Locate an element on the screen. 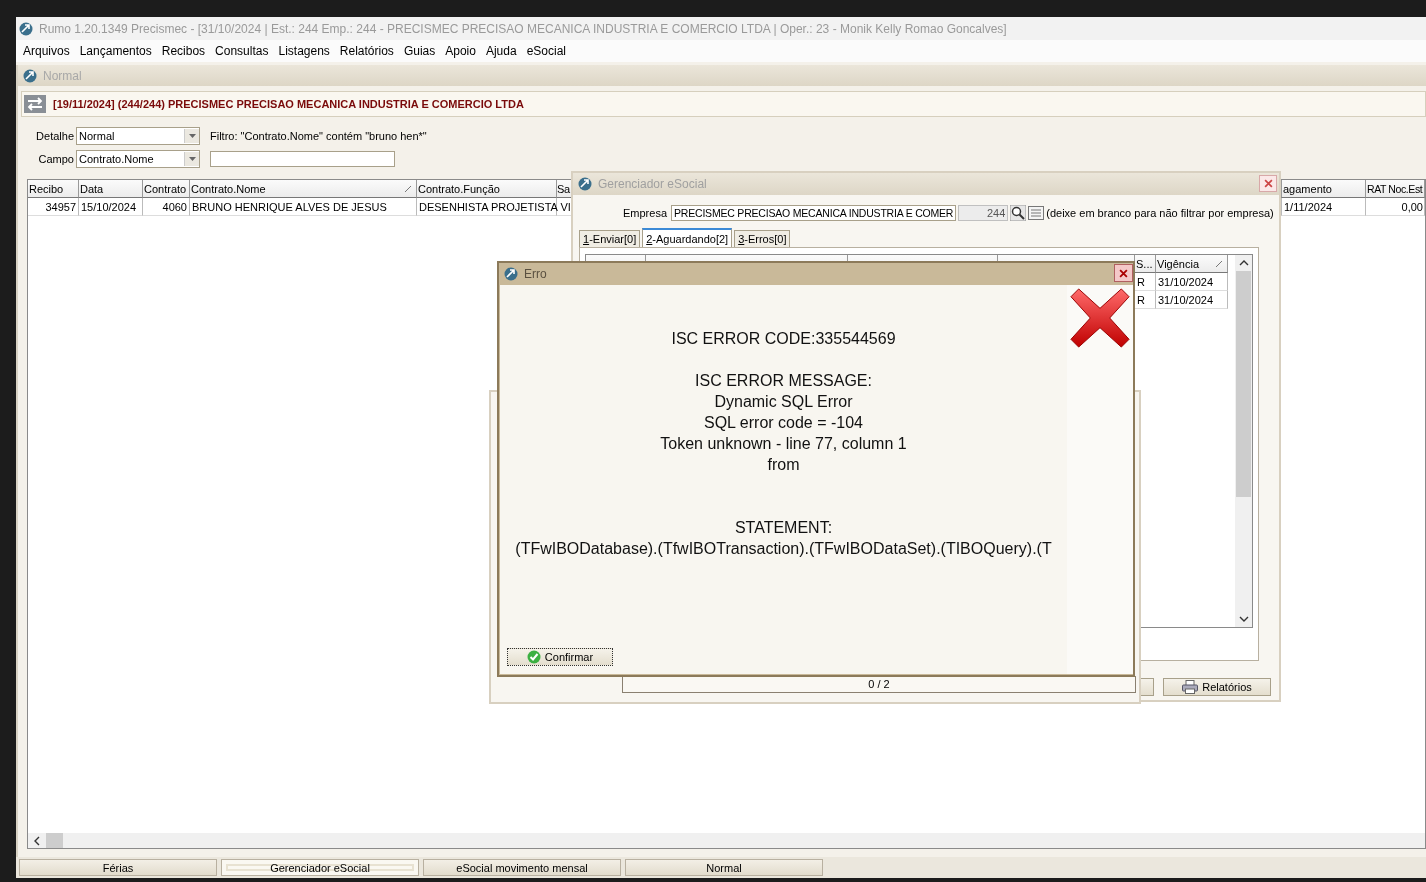 The width and height of the screenshot is (1426, 882). scroll-up-icon is located at coordinates (1243, 263).